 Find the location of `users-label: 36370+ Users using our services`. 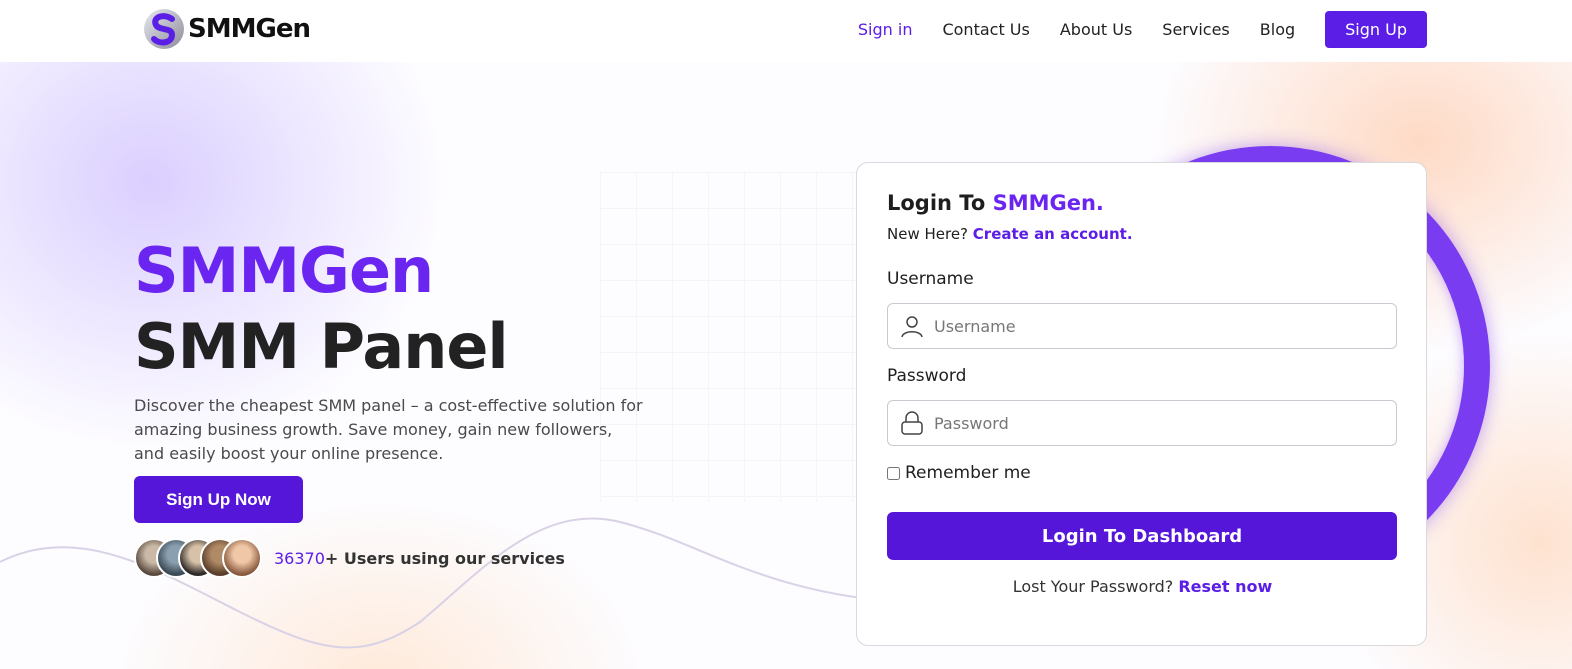

users-label: 36370+ Users using our services is located at coordinates (419, 558).